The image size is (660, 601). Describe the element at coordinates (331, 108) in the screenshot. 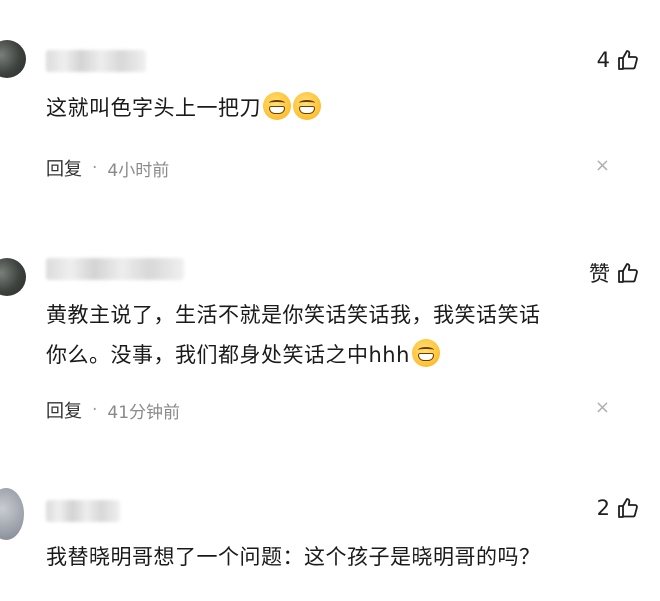

I see `comment-text: 这就叫色字头上一把刀` at that location.